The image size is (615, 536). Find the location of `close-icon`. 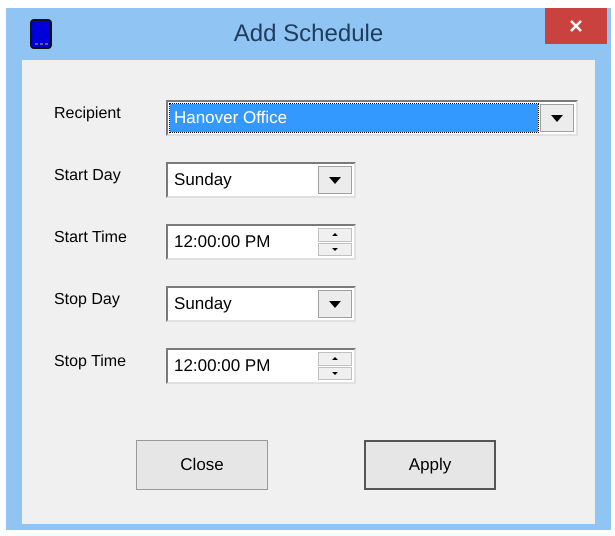

close-icon is located at coordinates (576, 26).